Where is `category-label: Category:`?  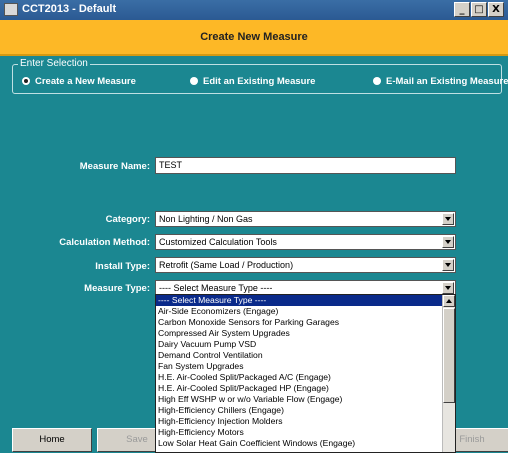
category-label: Category: is located at coordinates (127, 219).